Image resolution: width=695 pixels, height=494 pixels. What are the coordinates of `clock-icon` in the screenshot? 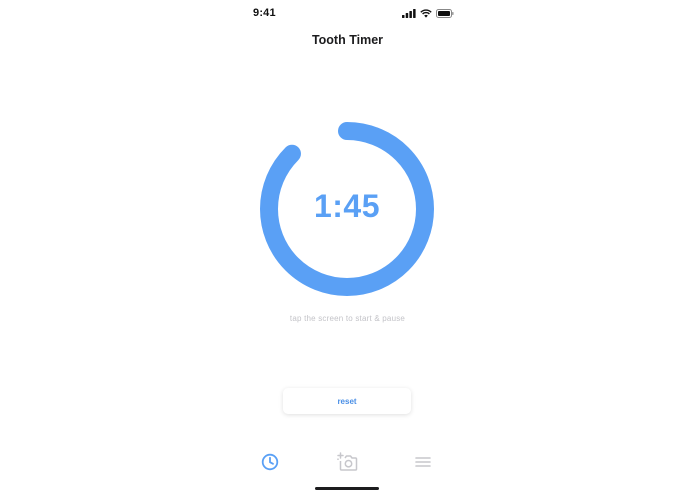 It's located at (270, 462).